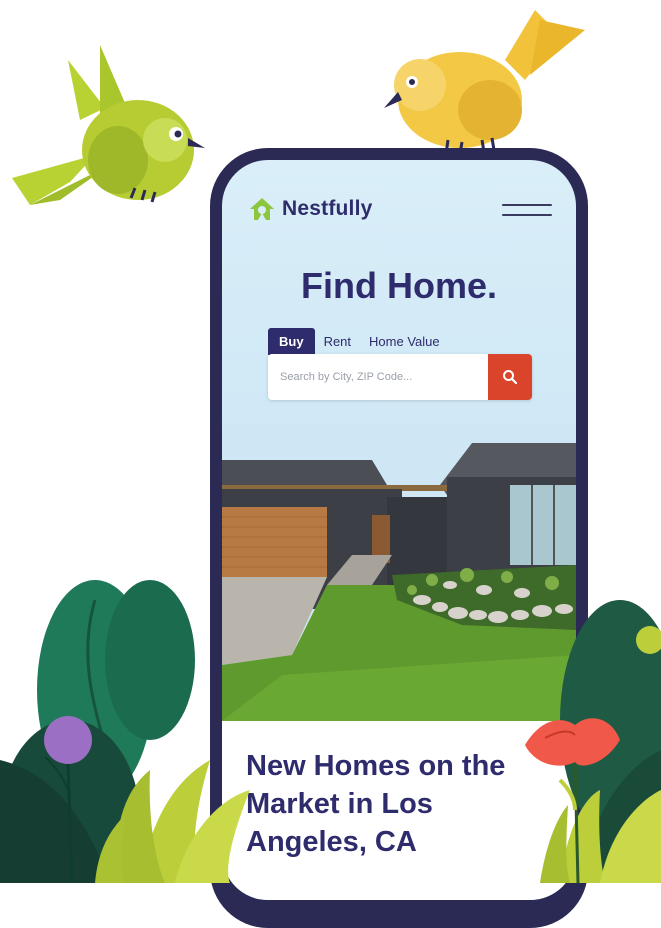 This screenshot has height=928, width=661. I want to click on tab-rent: Rent, so click(337, 341).